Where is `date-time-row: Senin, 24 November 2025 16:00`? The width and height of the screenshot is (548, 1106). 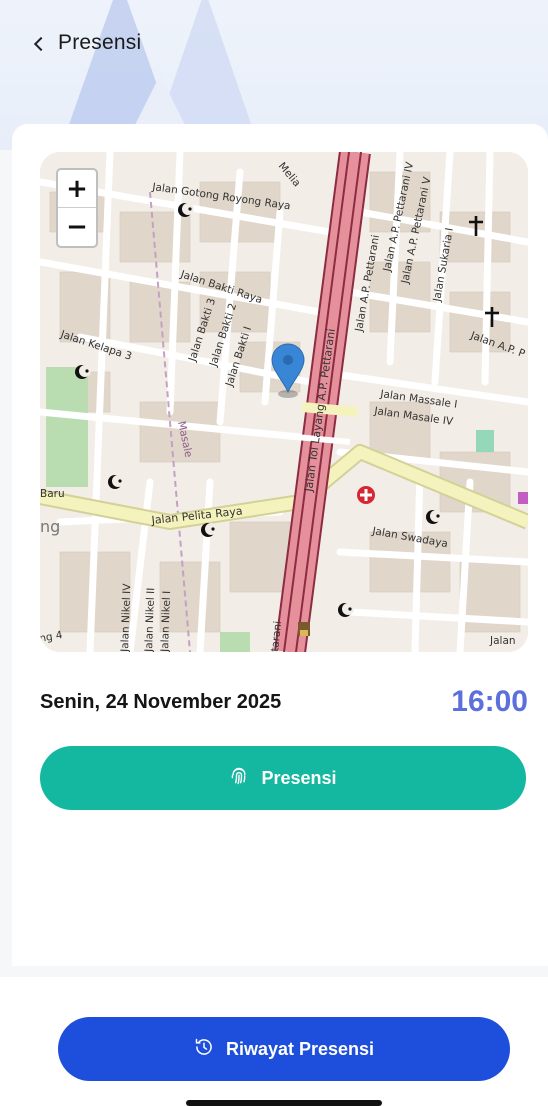
date-time-row: Senin, 24 November 2025 16:00 is located at coordinates (284, 702).